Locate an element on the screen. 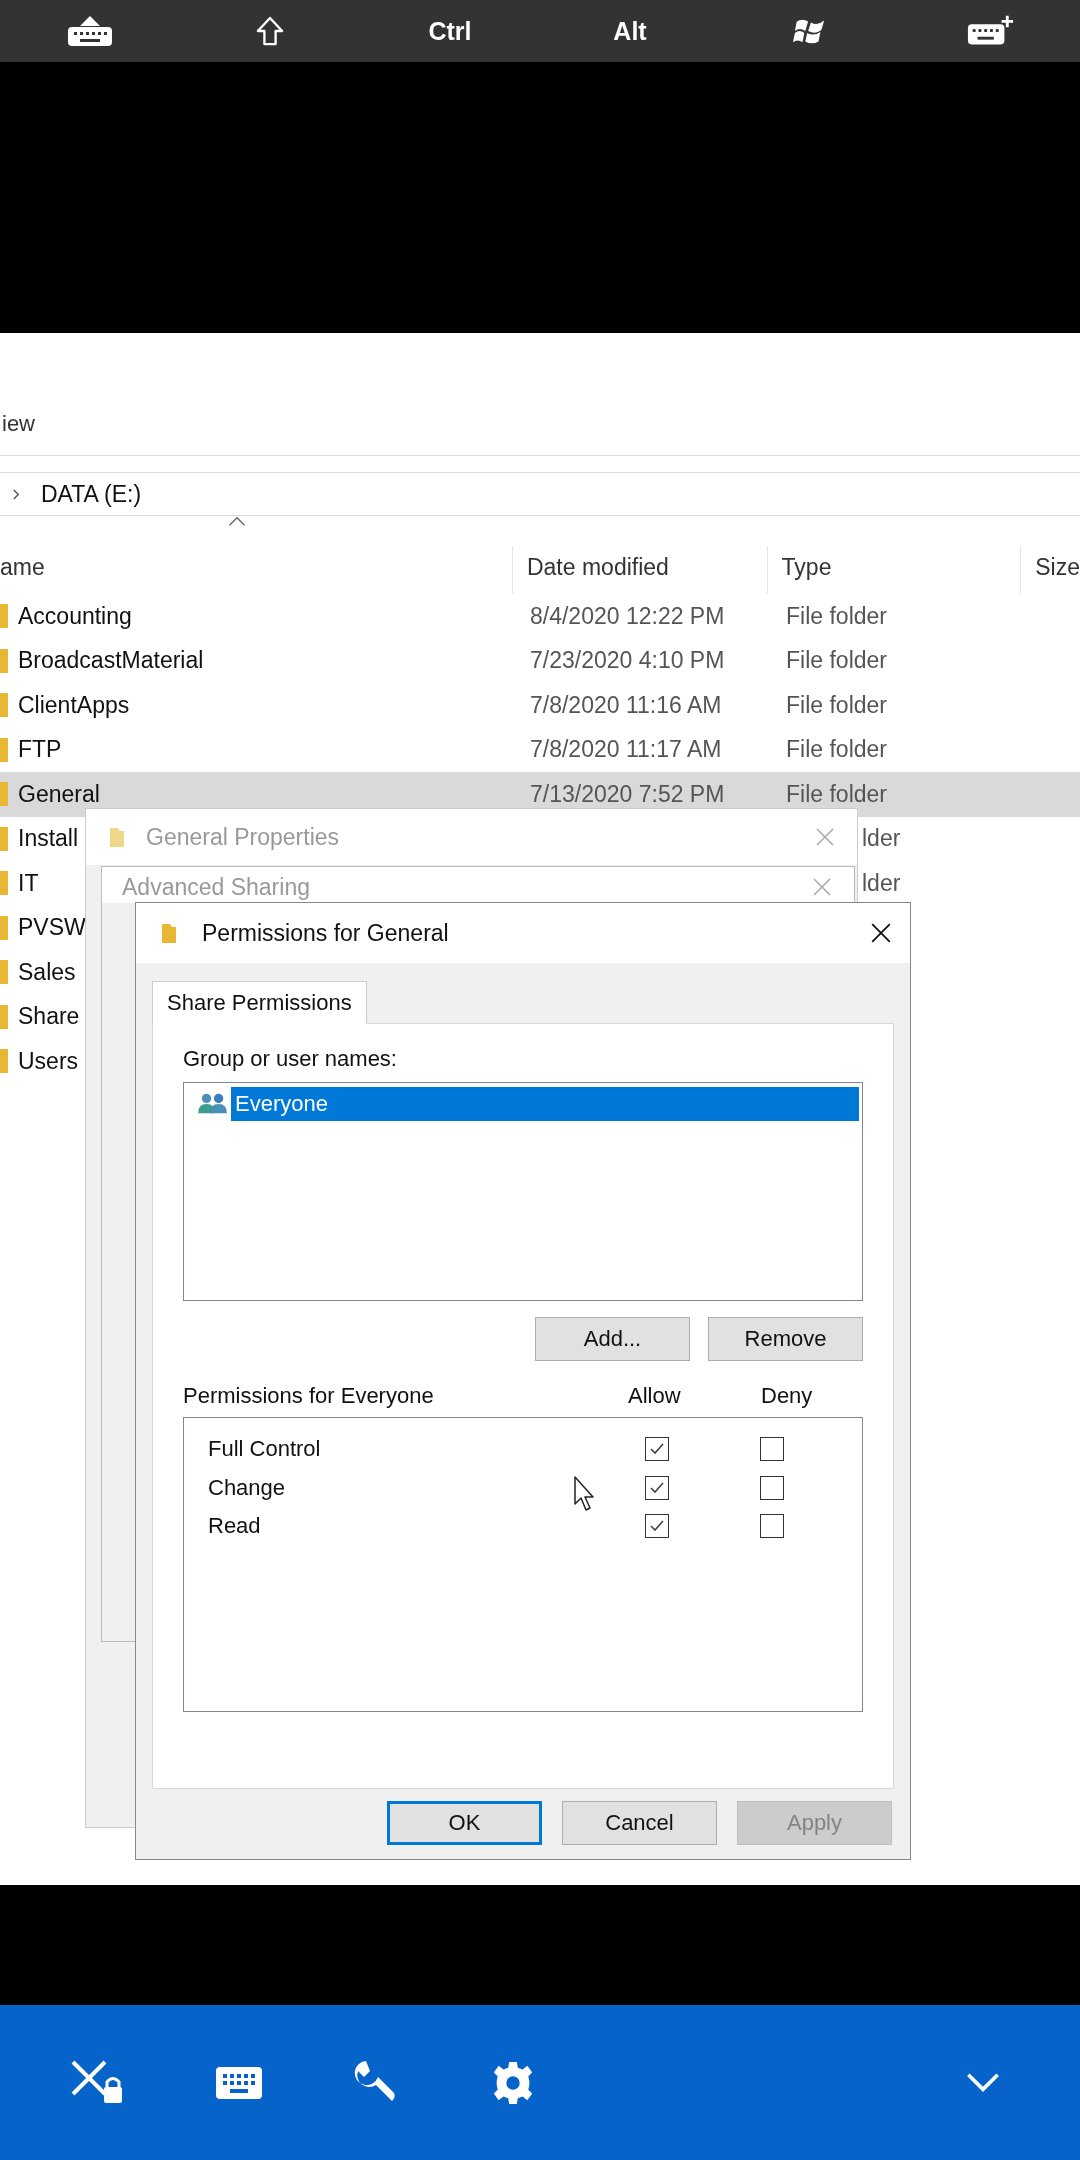  file-name: PVSW is located at coordinates (52, 927).